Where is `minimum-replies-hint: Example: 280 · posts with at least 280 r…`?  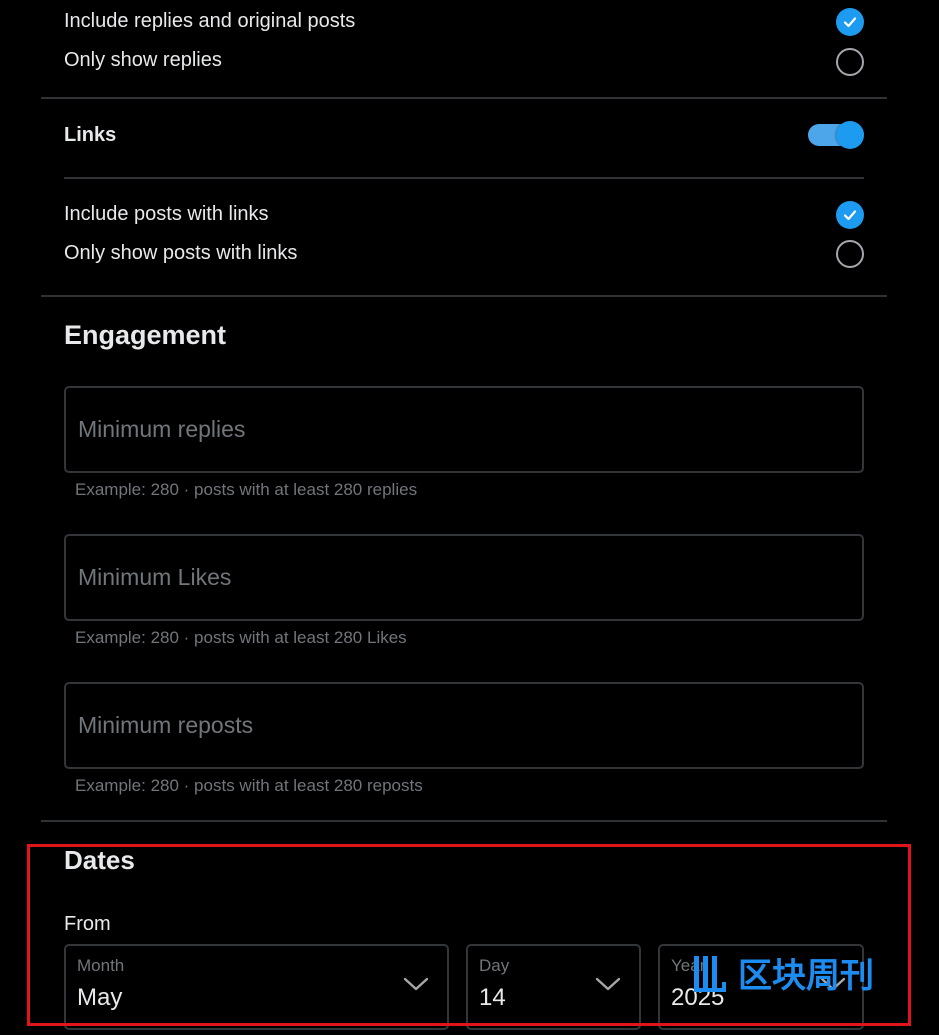 minimum-replies-hint: Example: 280 · posts with at least 280 r… is located at coordinates (246, 489).